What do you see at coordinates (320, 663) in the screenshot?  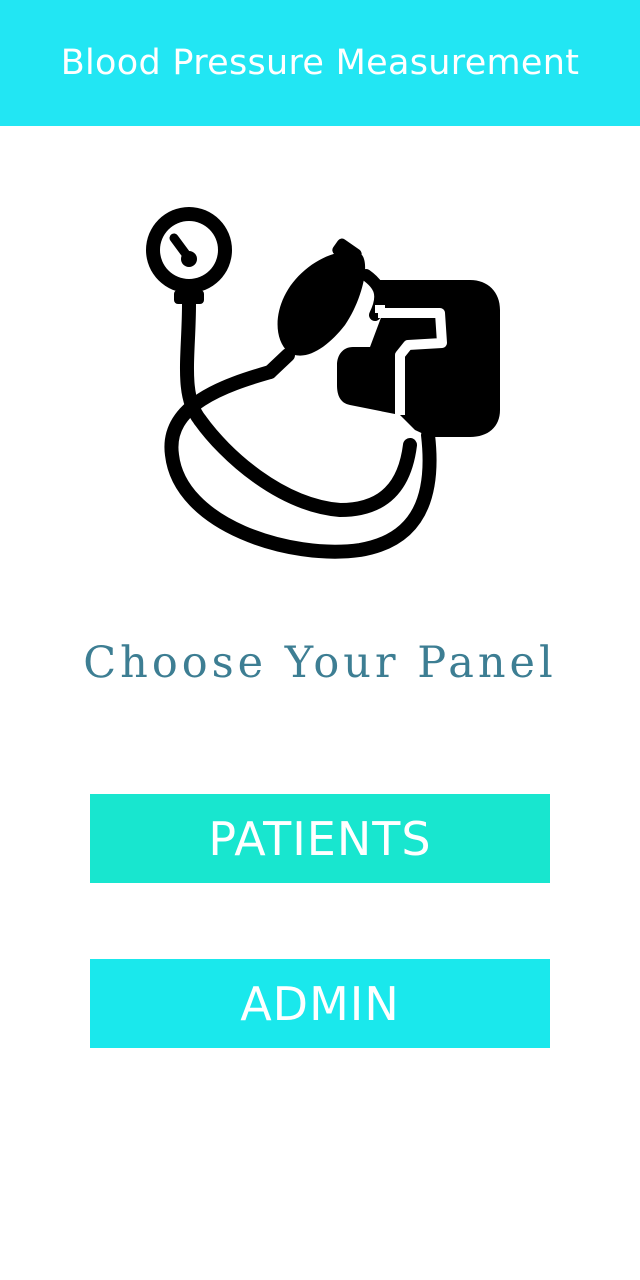 I see `page-title: Choose Your Panel` at bounding box center [320, 663].